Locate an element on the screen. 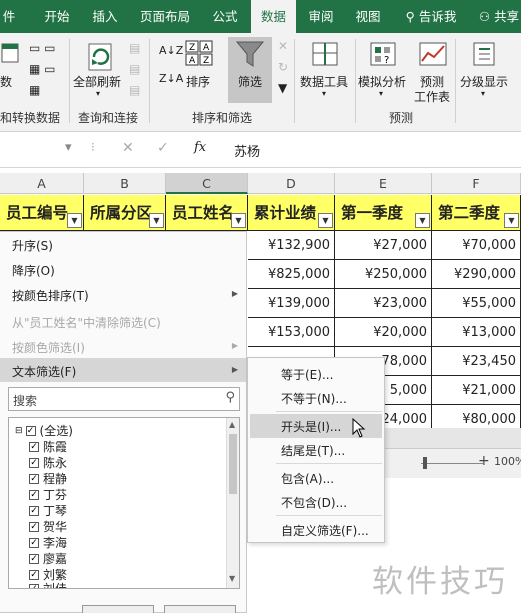  table-cell: ¥13,000 is located at coordinates (476, 332).